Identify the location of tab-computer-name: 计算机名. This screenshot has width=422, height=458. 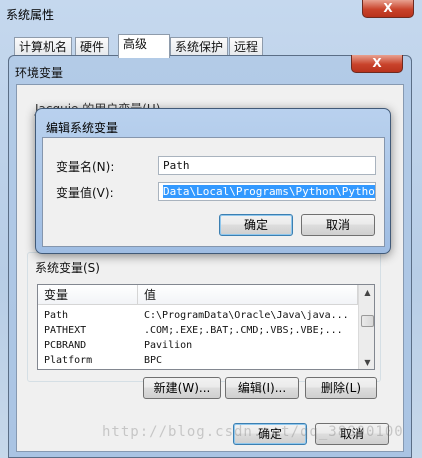
(43, 46).